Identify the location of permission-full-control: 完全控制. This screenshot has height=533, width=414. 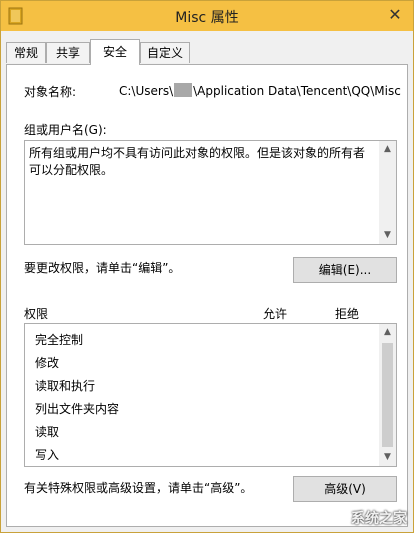
(59, 340).